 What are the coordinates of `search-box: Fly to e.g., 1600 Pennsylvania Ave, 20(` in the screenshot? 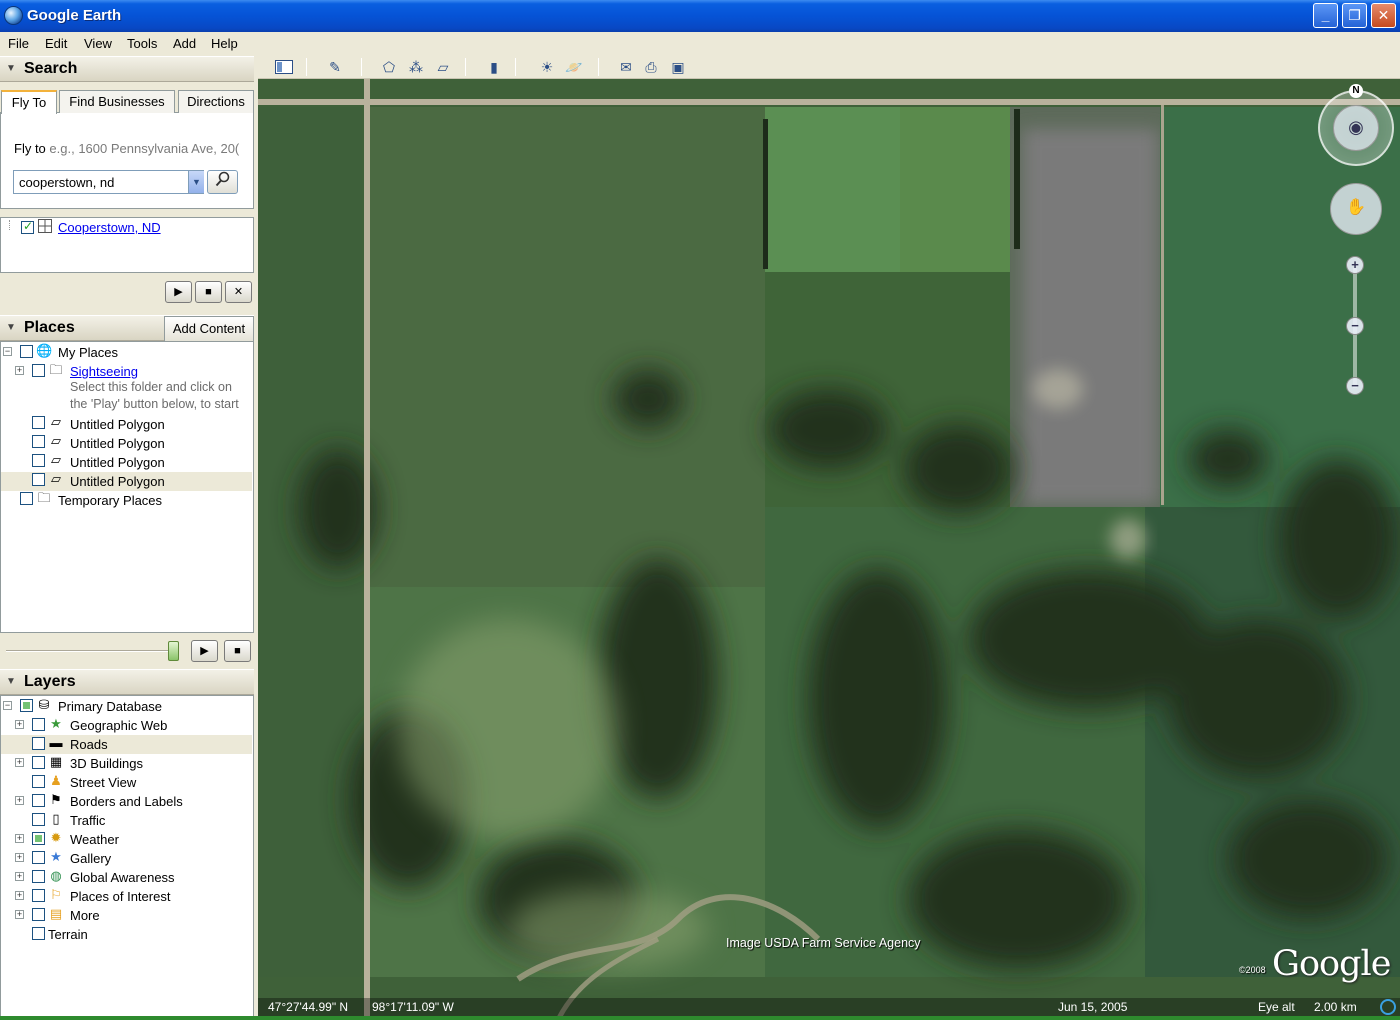 It's located at (127, 160).